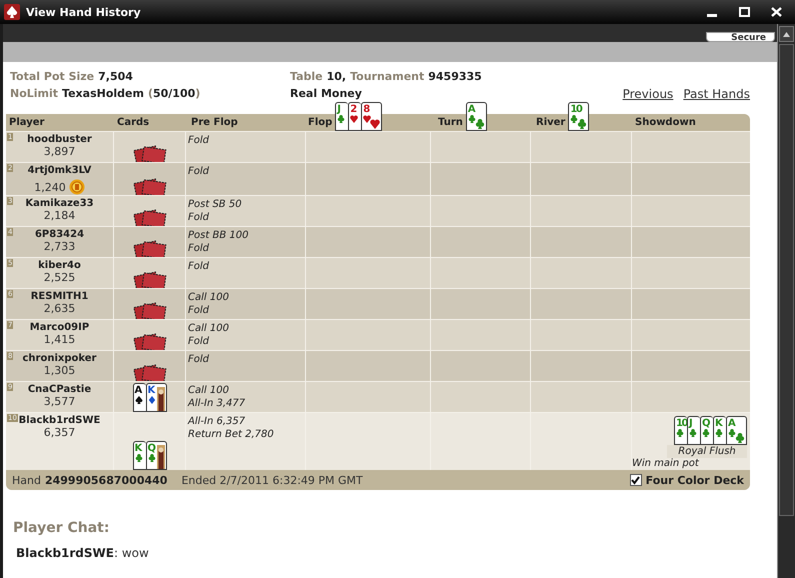 Image resolution: width=795 pixels, height=578 pixels. What do you see at coordinates (776, 12) in the screenshot?
I see `close-icon` at bounding box center [776, 12].